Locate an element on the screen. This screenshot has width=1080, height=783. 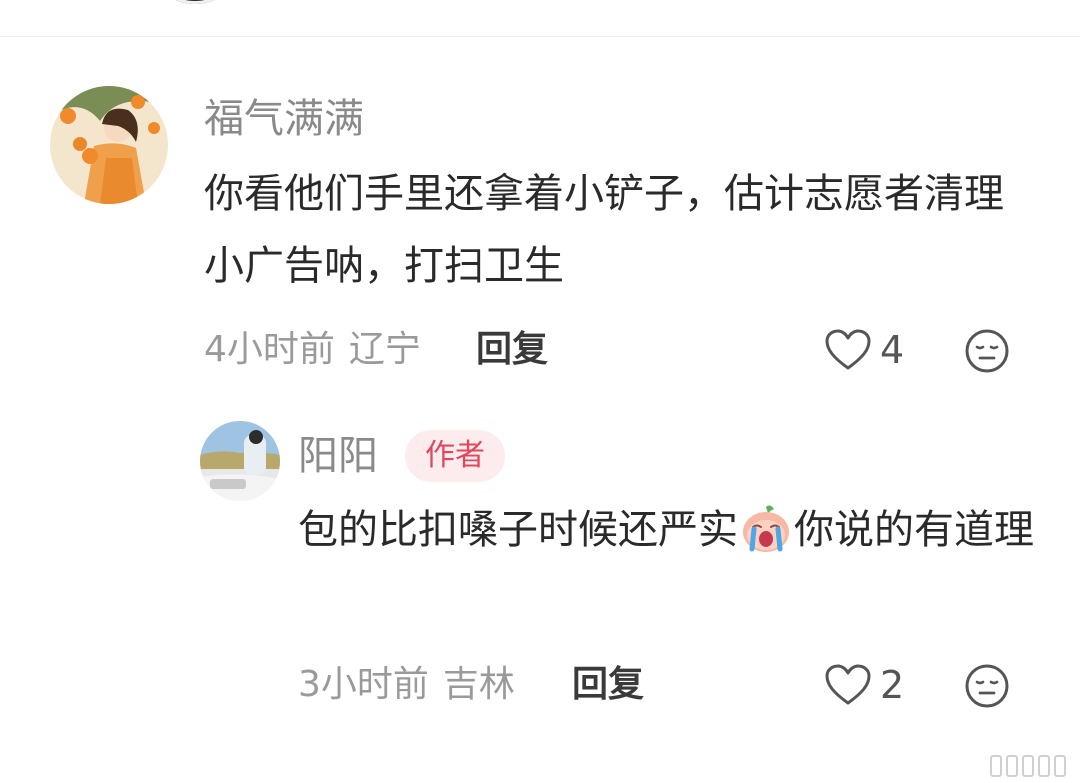
reply-time: 3小时前 is located at coordinates (363, 684).